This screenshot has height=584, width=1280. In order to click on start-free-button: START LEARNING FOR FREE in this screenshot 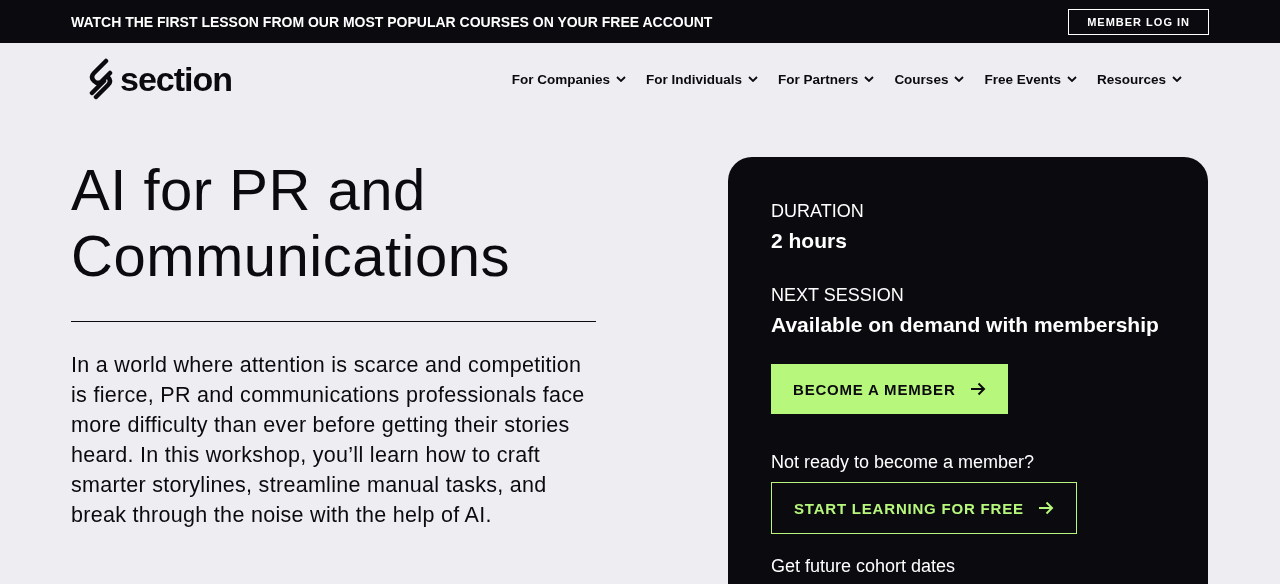, I will do `click(924, 508)`.